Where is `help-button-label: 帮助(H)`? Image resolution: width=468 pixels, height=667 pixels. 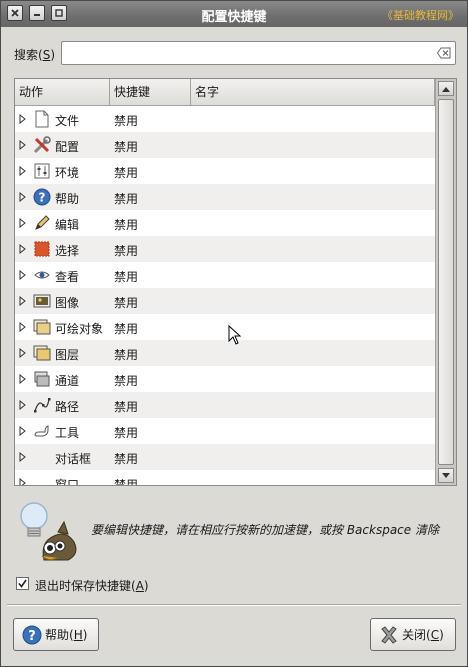
help-button-label: 帮助(H) is located at coordinates (66, 635).